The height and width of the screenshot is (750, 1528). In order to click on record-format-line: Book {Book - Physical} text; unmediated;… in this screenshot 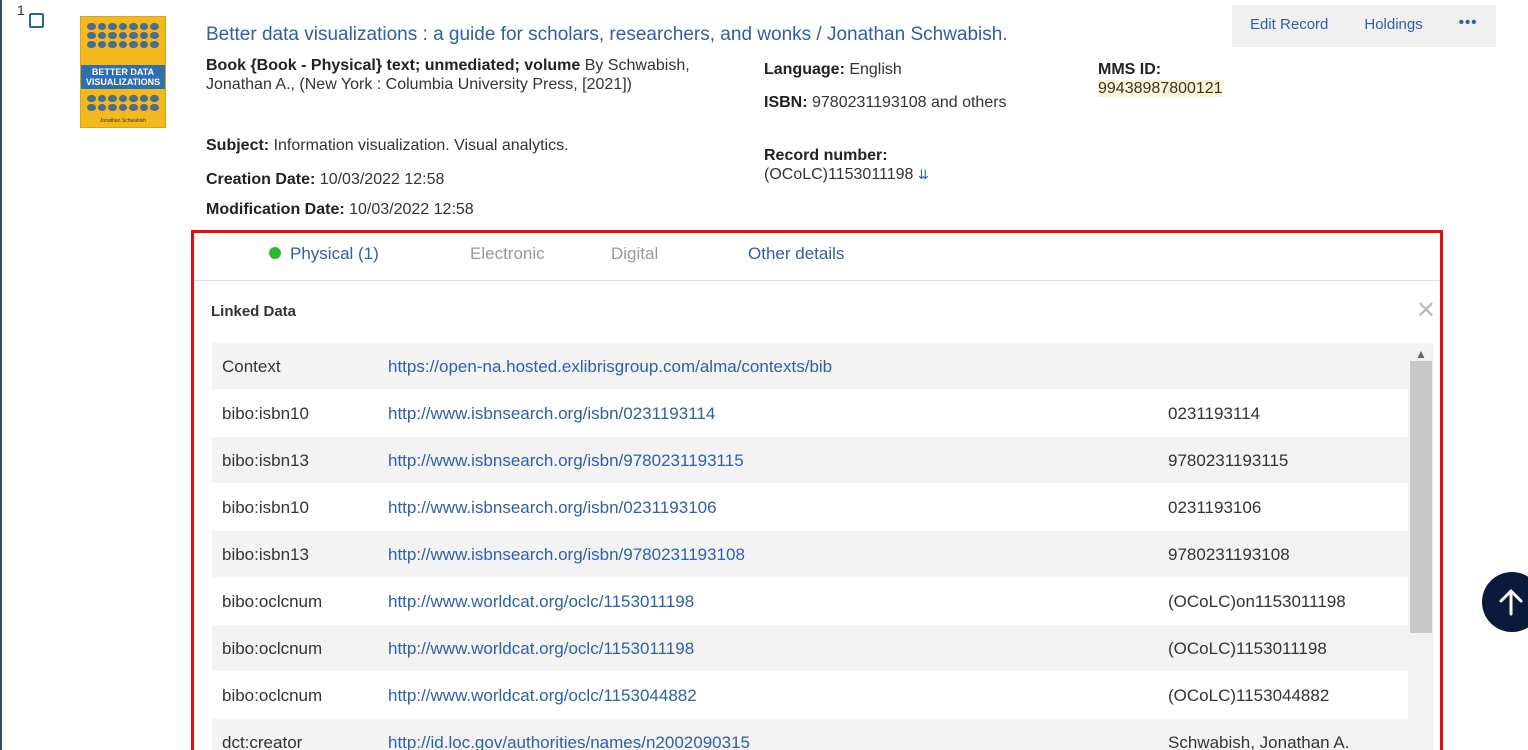, I will do `click(466, 75)`.